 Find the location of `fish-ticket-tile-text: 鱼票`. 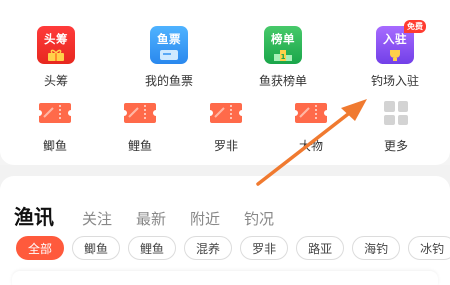

fish-ticket-tile-text: 鱼票 is located at coordinates (169, 39).